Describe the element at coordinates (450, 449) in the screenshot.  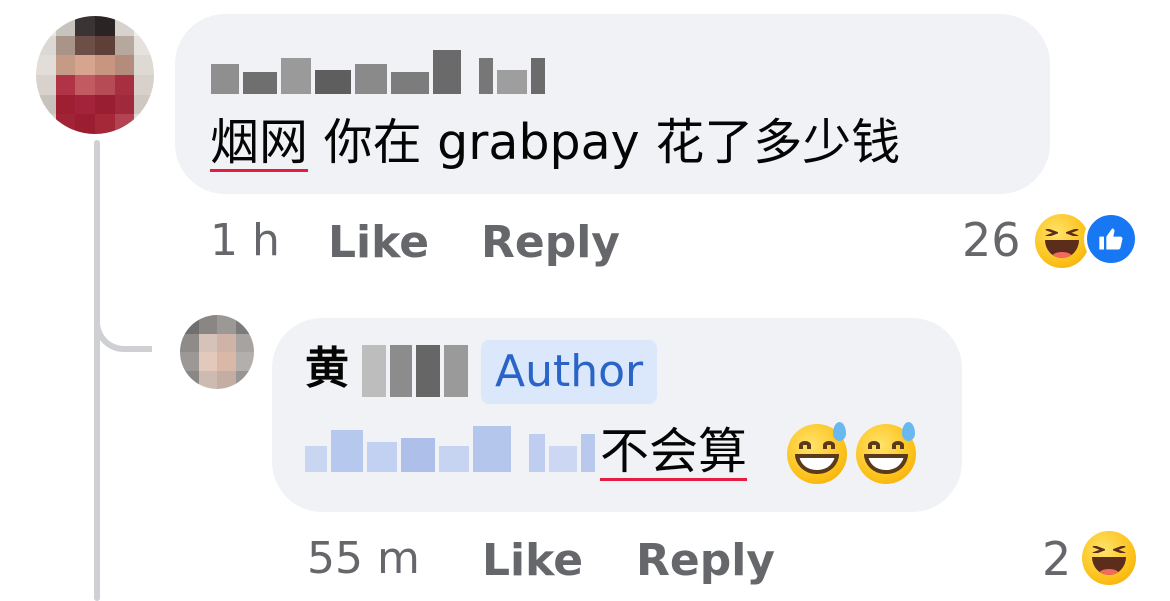
I see `blurred-mention` at that location.